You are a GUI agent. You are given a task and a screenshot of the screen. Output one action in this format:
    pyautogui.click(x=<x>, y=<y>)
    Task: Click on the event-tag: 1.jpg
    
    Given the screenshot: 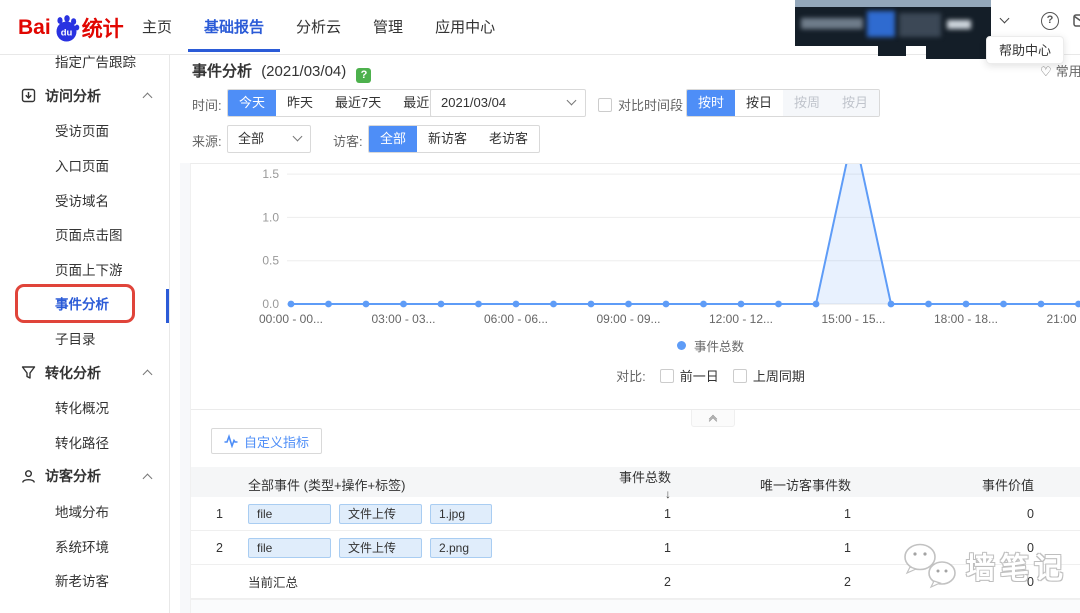 What is the action you would take?
    pyautogui.click(x=461, y=513)
    